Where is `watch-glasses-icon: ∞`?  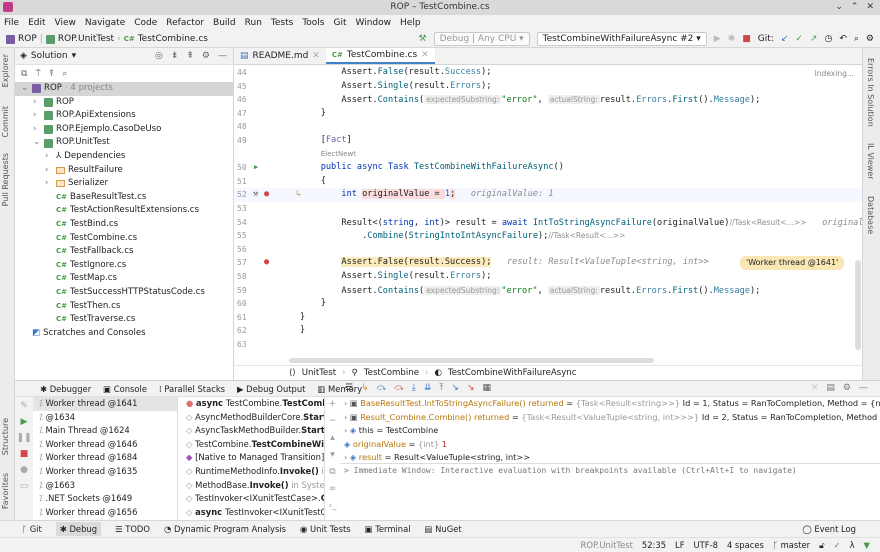 watch-glasses-icon: ∞ is located at coordinates (333, 489).